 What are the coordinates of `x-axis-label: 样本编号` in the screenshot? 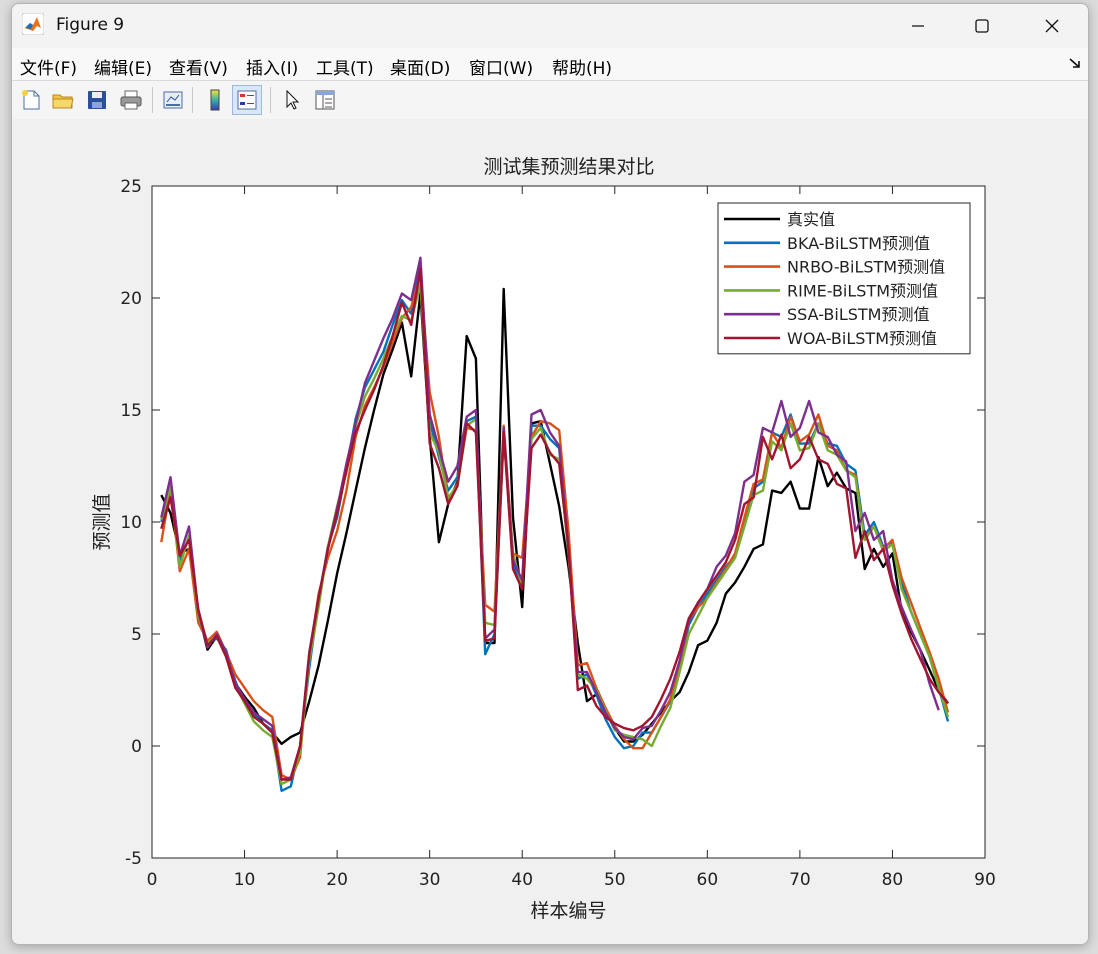 It's located at (568, 911).